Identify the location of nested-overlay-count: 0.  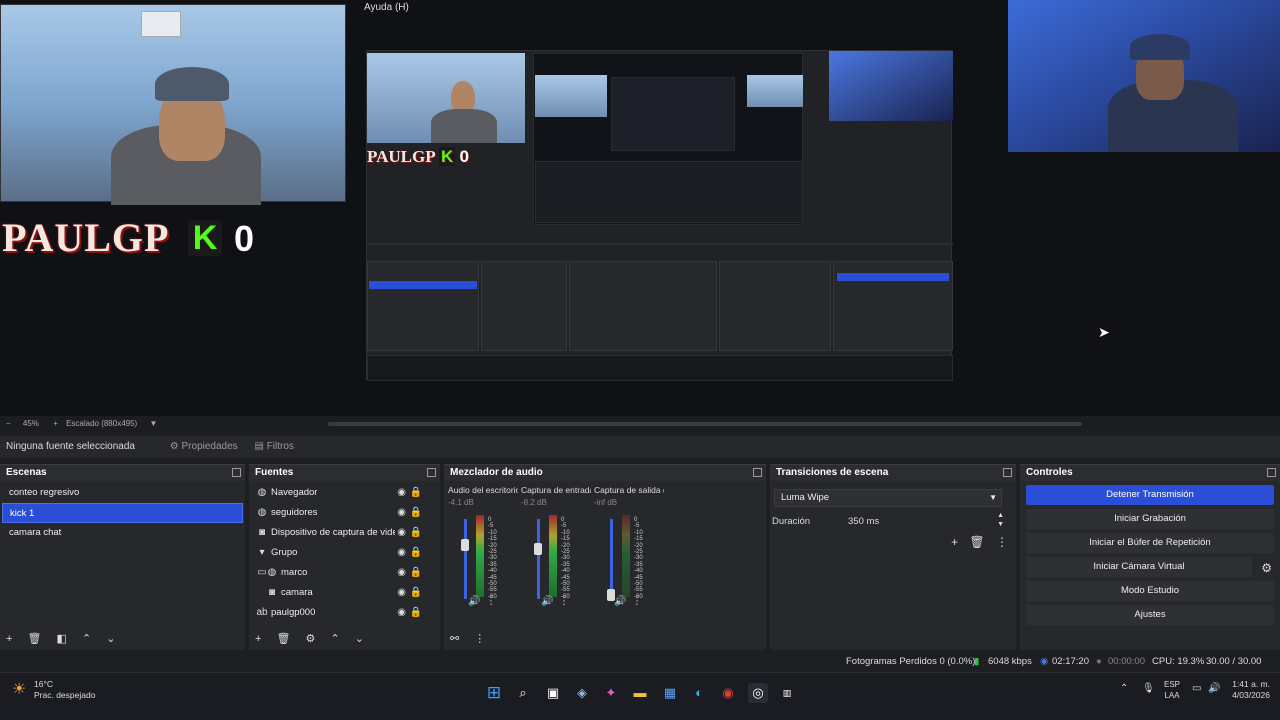
(464, 156).